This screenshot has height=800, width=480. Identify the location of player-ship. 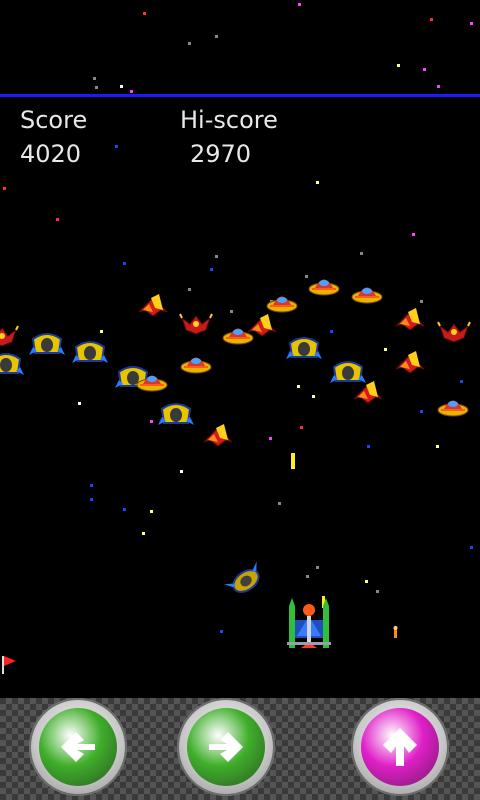
(309, 623).